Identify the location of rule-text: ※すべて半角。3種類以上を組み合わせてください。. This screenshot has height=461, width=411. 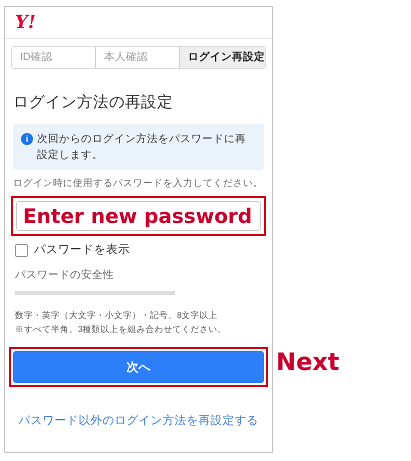
(121, 329).